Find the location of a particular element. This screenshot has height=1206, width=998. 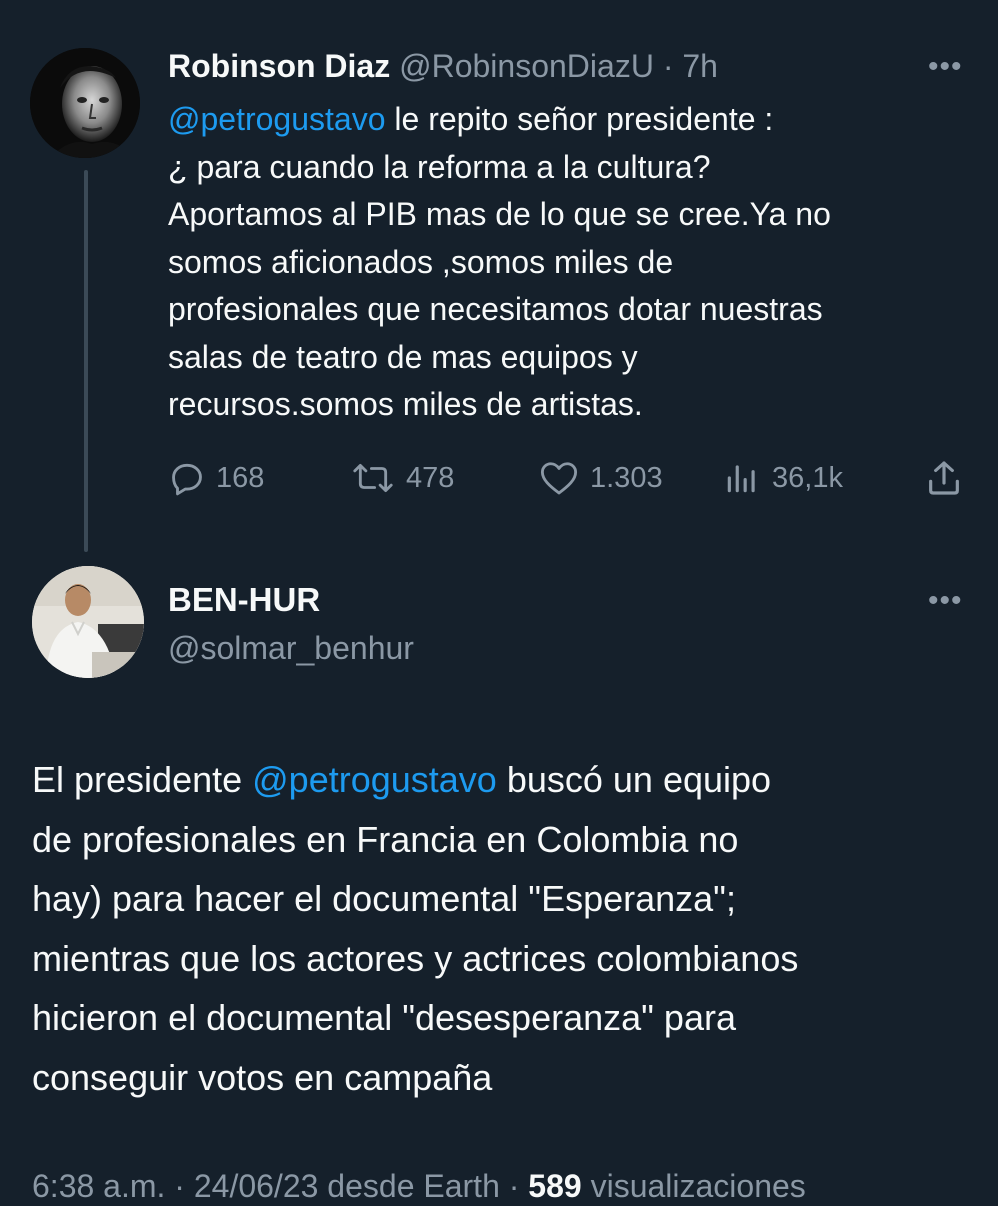

share-button is located at coordinates (944, 478).